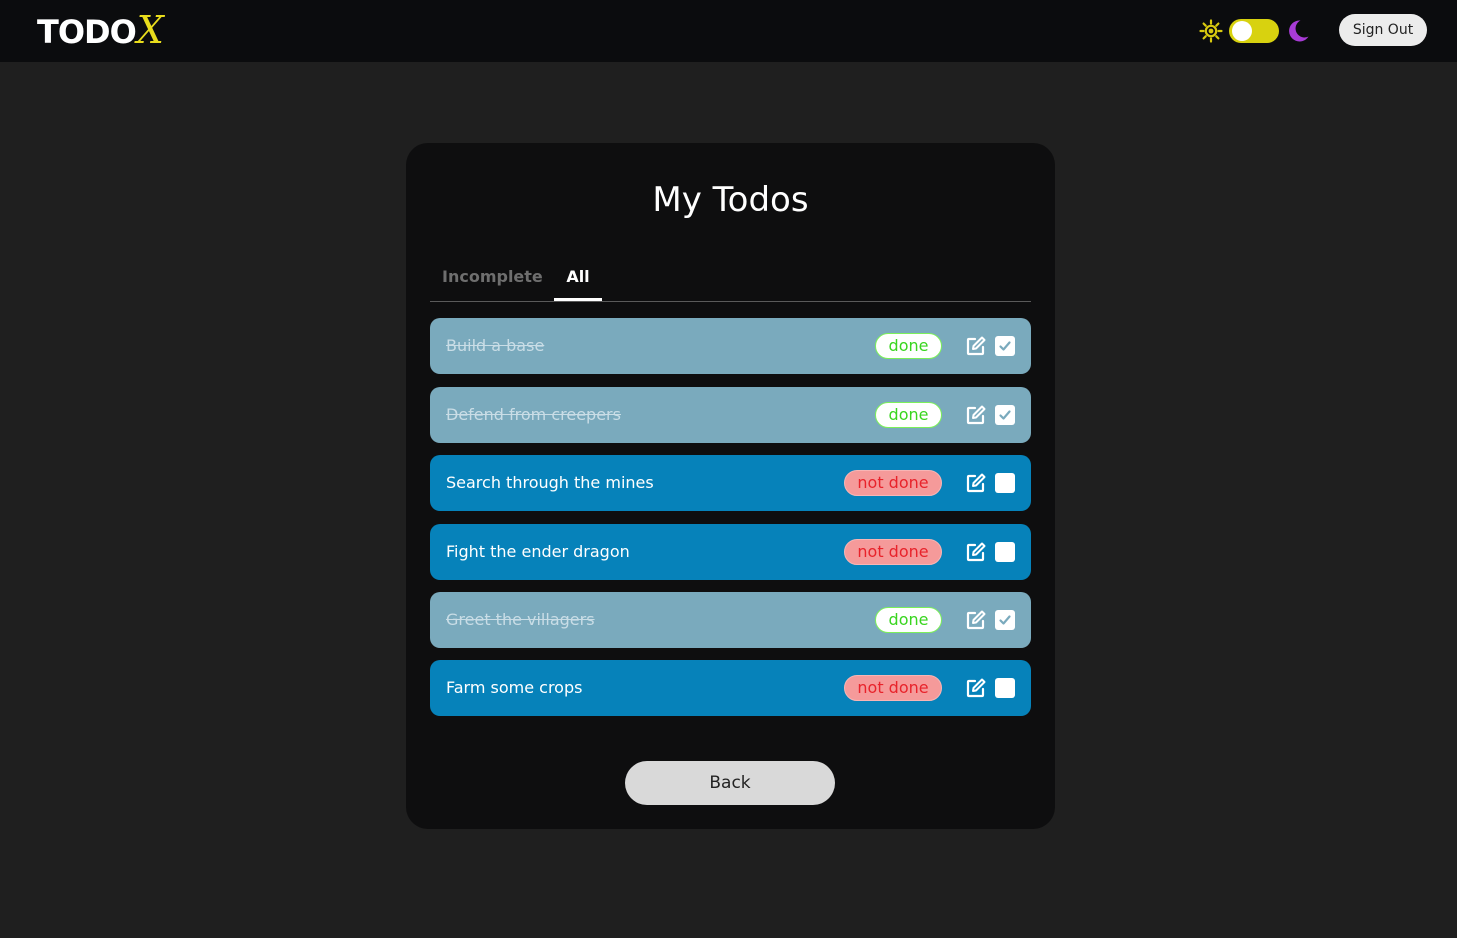 Image resolution: width=1457 pixels, height=938 pixels. I want to click on theme-toggle-track, so click(1254, 31).